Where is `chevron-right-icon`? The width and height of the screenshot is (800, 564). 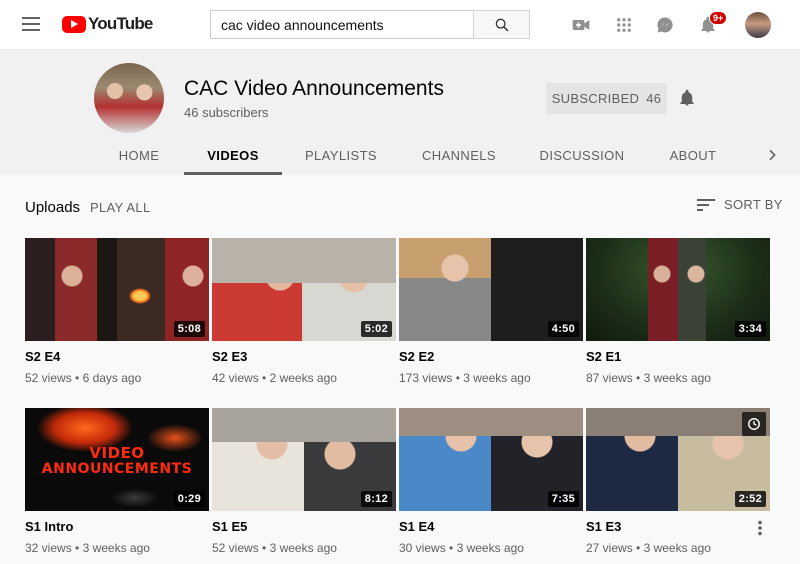 chevron-right-icon is located at coordinates (772, 155).